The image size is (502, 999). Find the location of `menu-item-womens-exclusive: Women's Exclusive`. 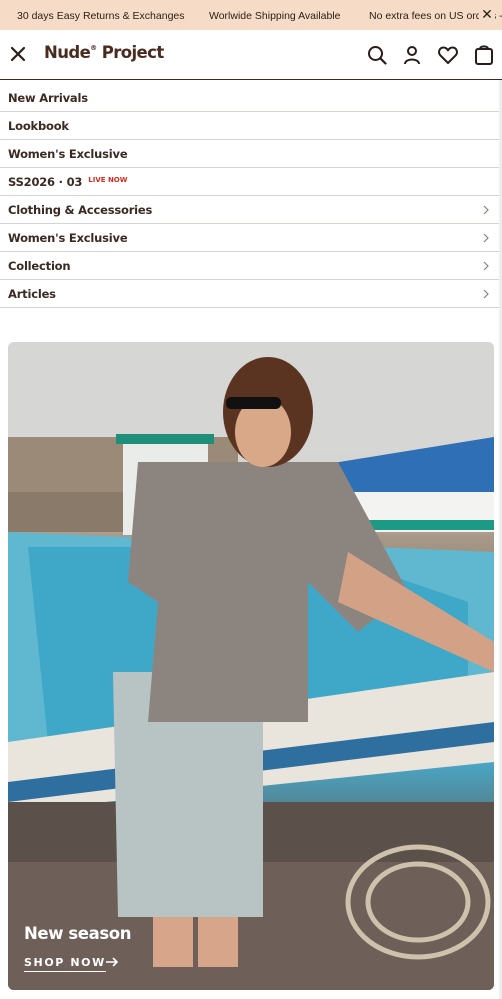

menu-item-womens-exclusive: Women's Exclusive is located at coordinates (251, 154).